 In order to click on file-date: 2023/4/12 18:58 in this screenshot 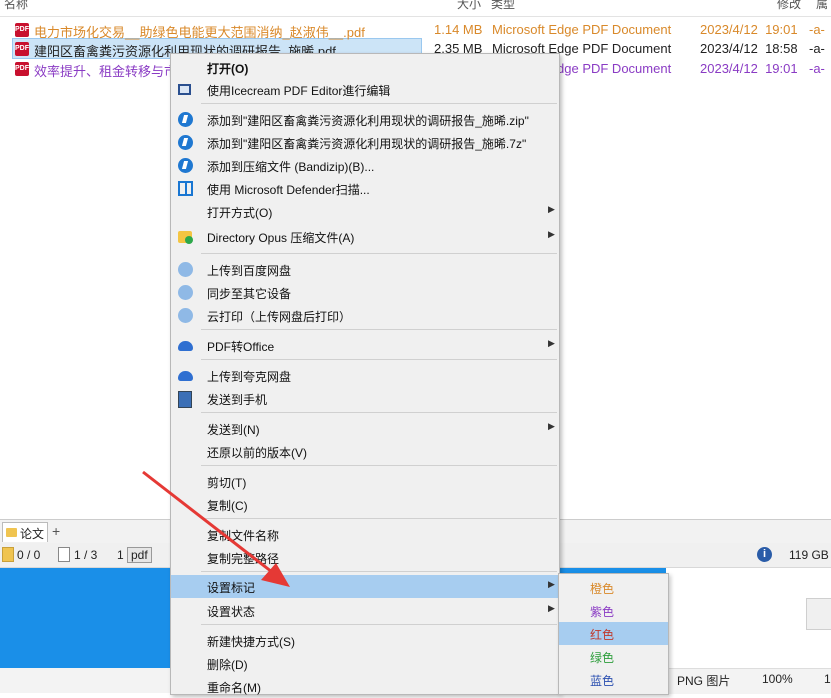, I will do `click(749, 48)`.